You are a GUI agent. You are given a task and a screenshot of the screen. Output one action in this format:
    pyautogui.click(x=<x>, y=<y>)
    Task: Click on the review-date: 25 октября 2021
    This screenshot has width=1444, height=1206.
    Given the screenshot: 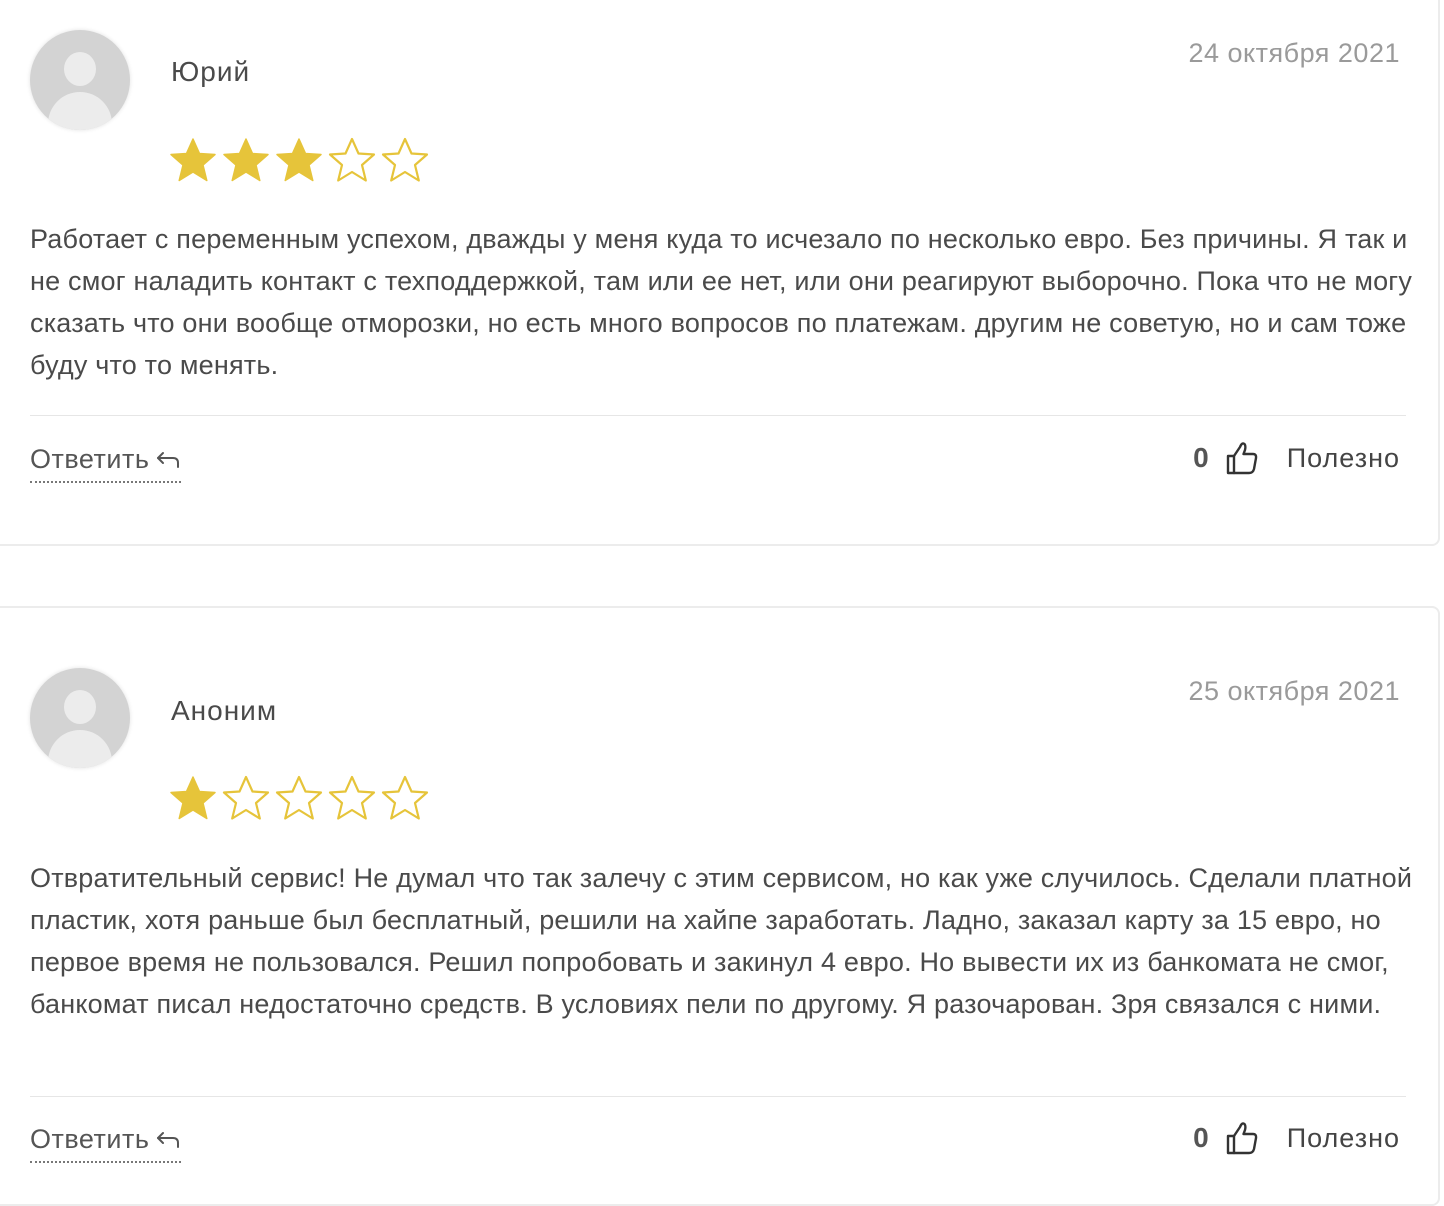 What is the action you would take?
    pyautogui.click(x=1294, y=691)
    